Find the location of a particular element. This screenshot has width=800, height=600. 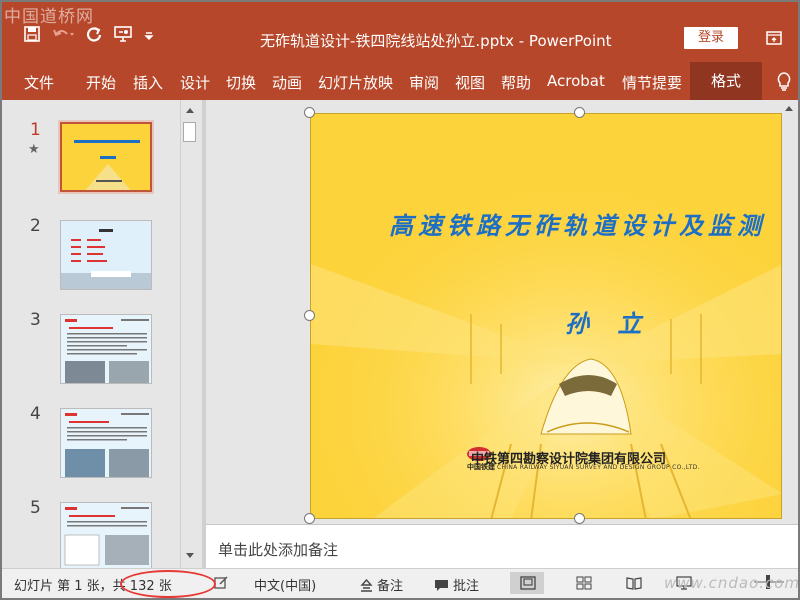

watermark-bottom: www.cndao.com is located at coordinates (732, 583).